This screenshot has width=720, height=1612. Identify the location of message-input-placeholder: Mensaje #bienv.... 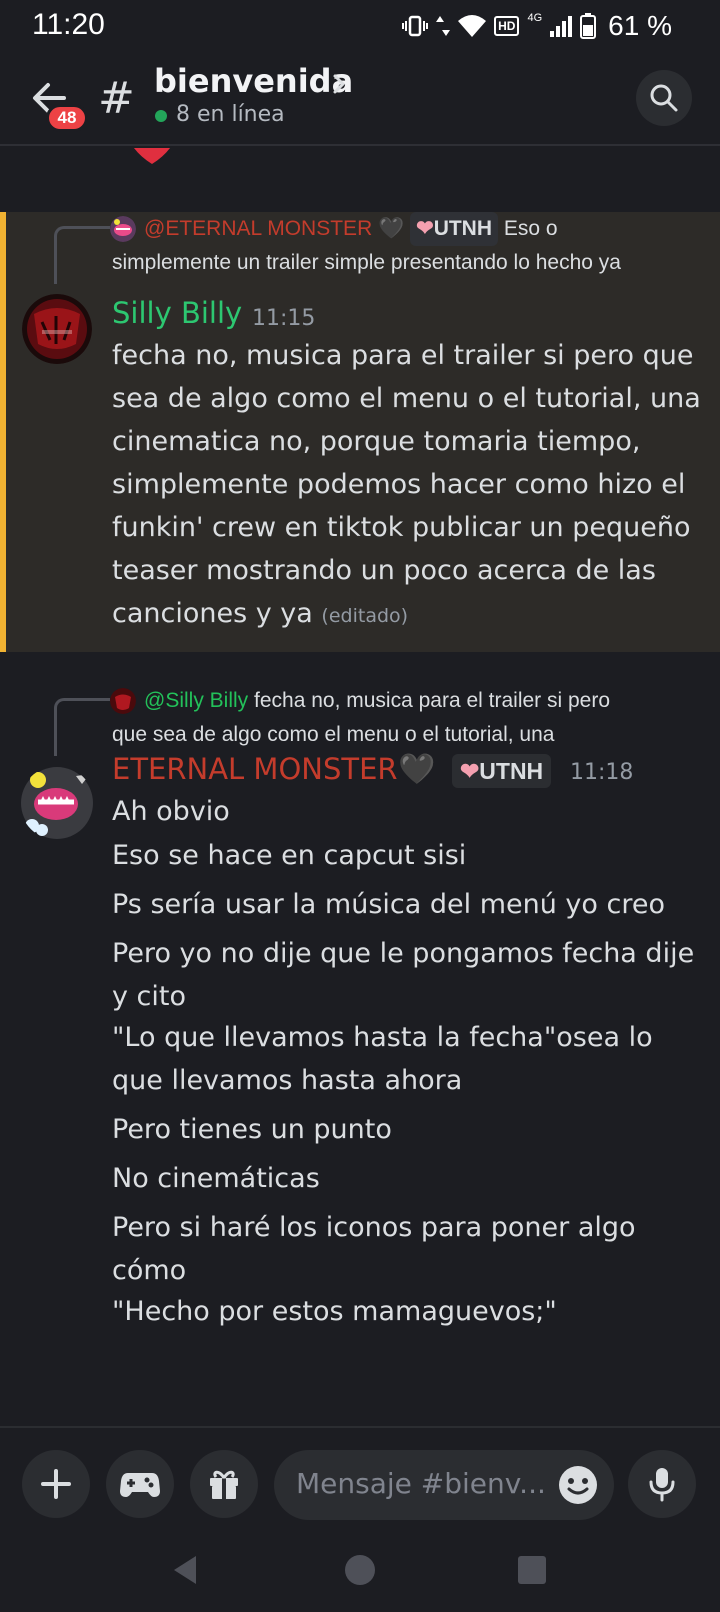
(421, 1483).